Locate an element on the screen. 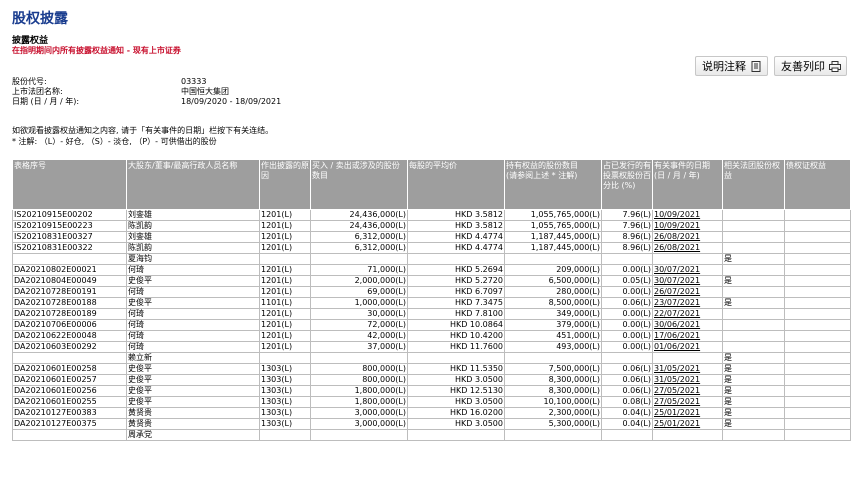 This screenshot has width=853, height=477. cell-form-no: DA20210728E00191 is located at coordinates (69, 292).